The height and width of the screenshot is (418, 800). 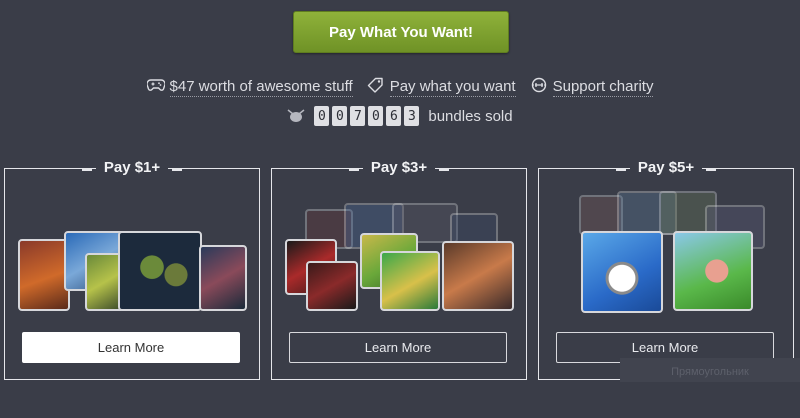 What do you see at coordinates (539, 87) in the screenshot?
I see `charity-icon` at bounding box center [539, 87].